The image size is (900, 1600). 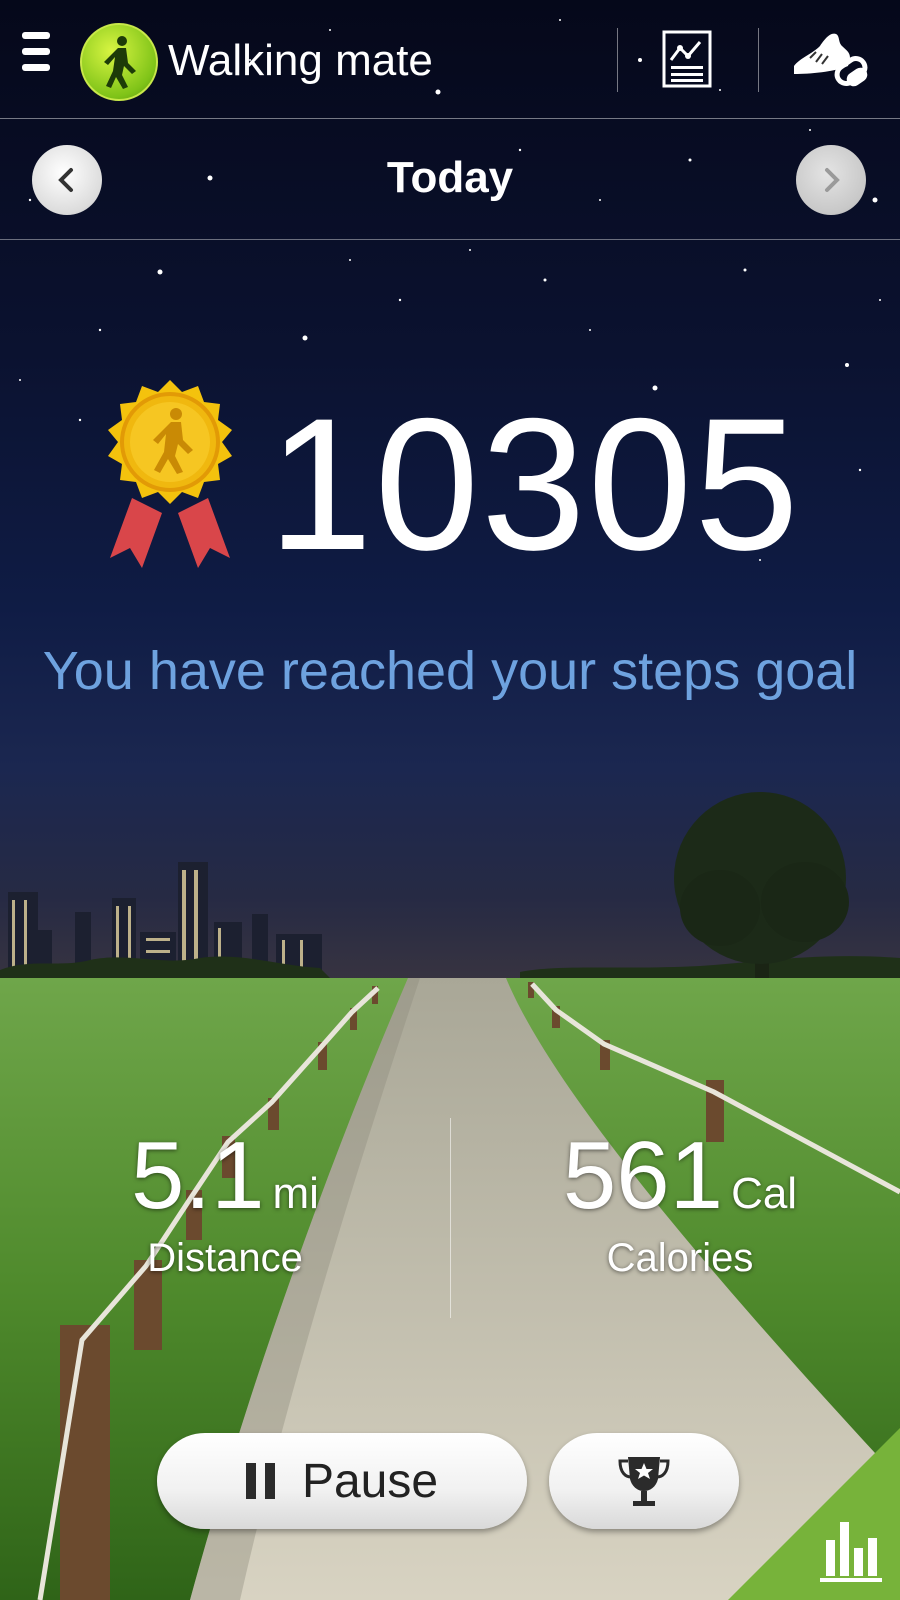 I want to click on calories-unit: Cal, so click(x=764, y=1193).